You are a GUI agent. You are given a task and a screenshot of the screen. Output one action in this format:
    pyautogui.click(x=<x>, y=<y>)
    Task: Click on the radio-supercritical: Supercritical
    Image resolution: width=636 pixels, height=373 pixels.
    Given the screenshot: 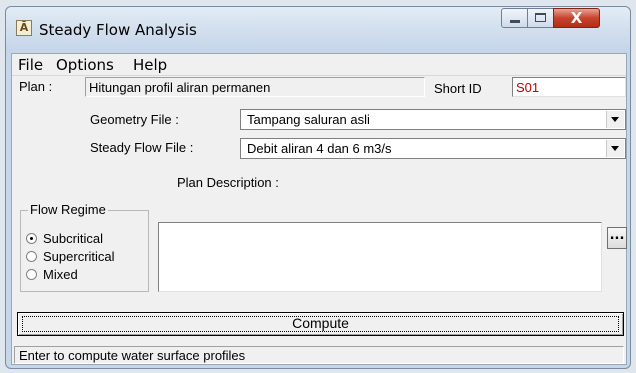 What is the action you would take?
    pyautogui.click(x=70, y=256)
    